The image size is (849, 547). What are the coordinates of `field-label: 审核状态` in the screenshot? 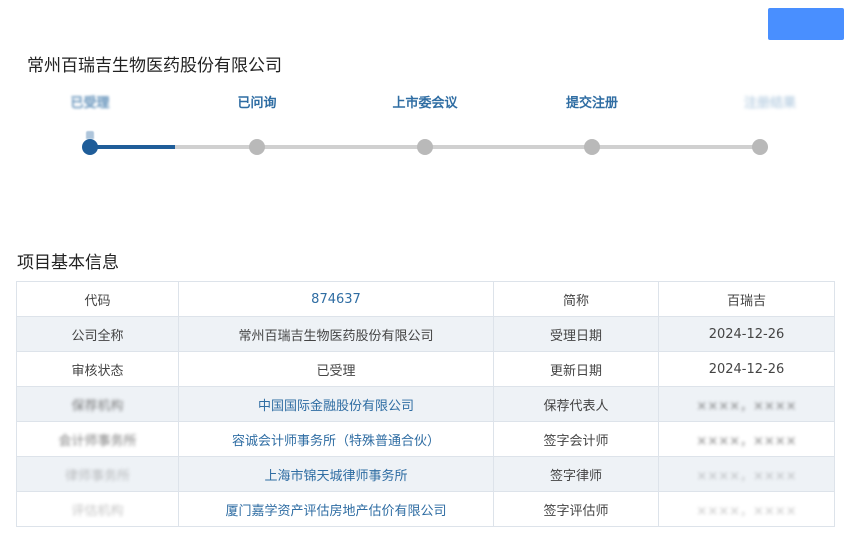 It's located at (97, 369).